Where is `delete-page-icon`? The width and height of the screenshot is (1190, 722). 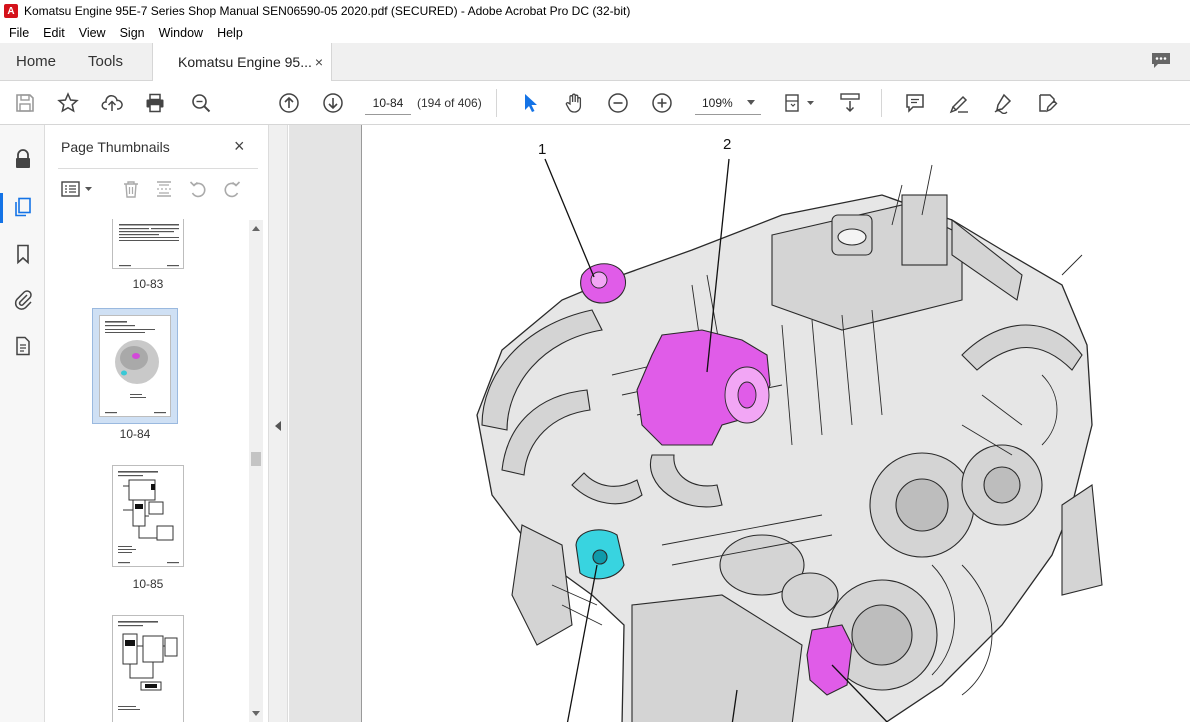
delete-page-icon is located at coordinates (131, 189).